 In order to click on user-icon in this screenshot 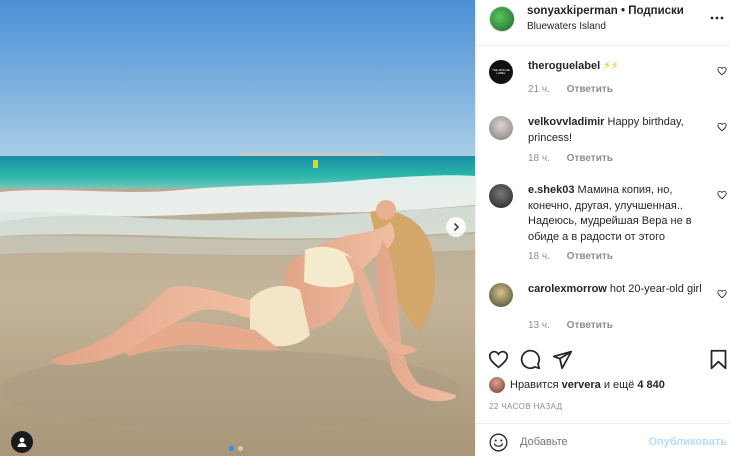, I will do `click(22, 442)`.